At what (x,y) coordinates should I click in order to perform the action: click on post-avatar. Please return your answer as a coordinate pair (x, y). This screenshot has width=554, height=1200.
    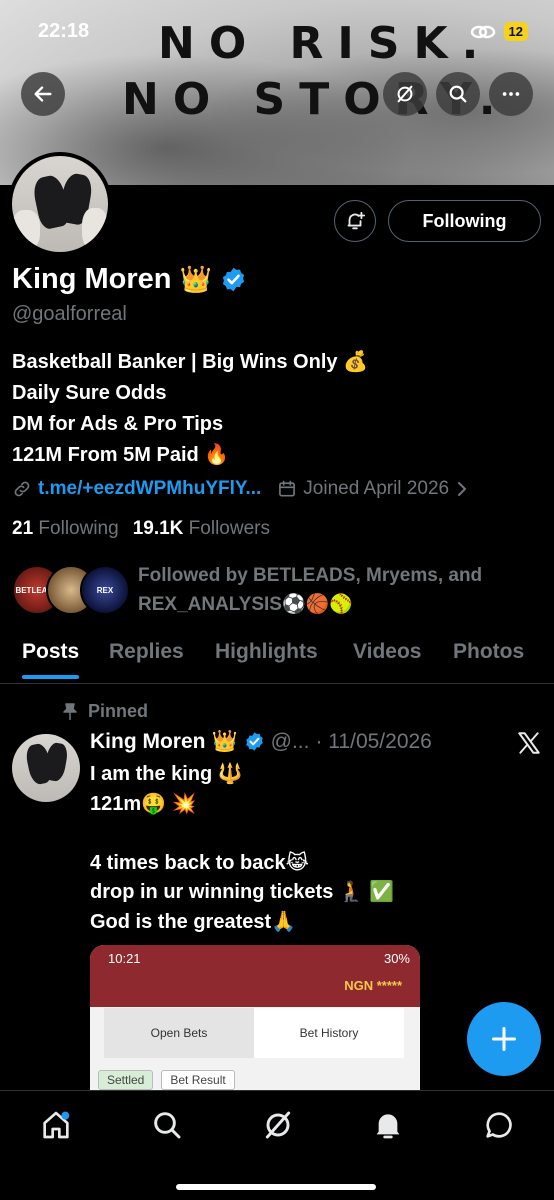
    Looking at the image, I should click on (46, 768).